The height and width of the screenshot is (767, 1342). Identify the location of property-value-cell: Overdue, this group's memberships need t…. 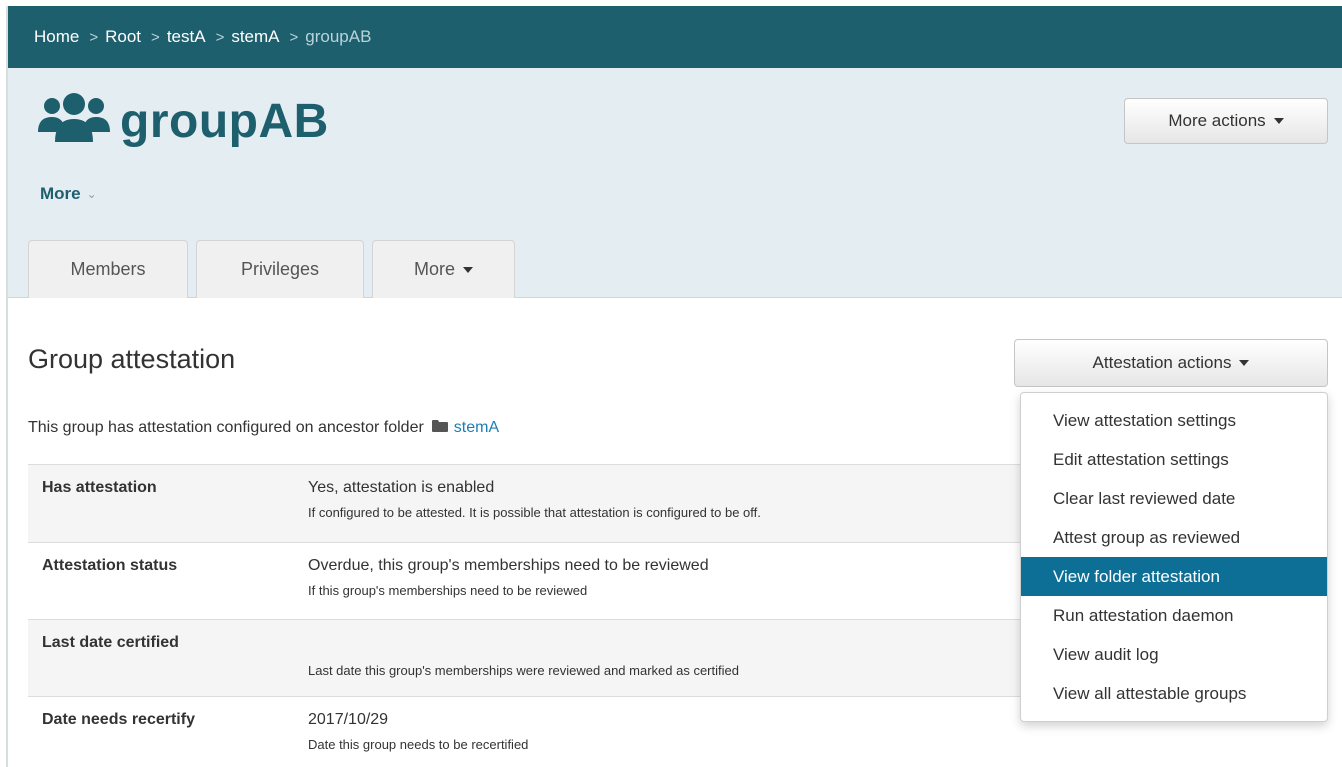
(663, 581).